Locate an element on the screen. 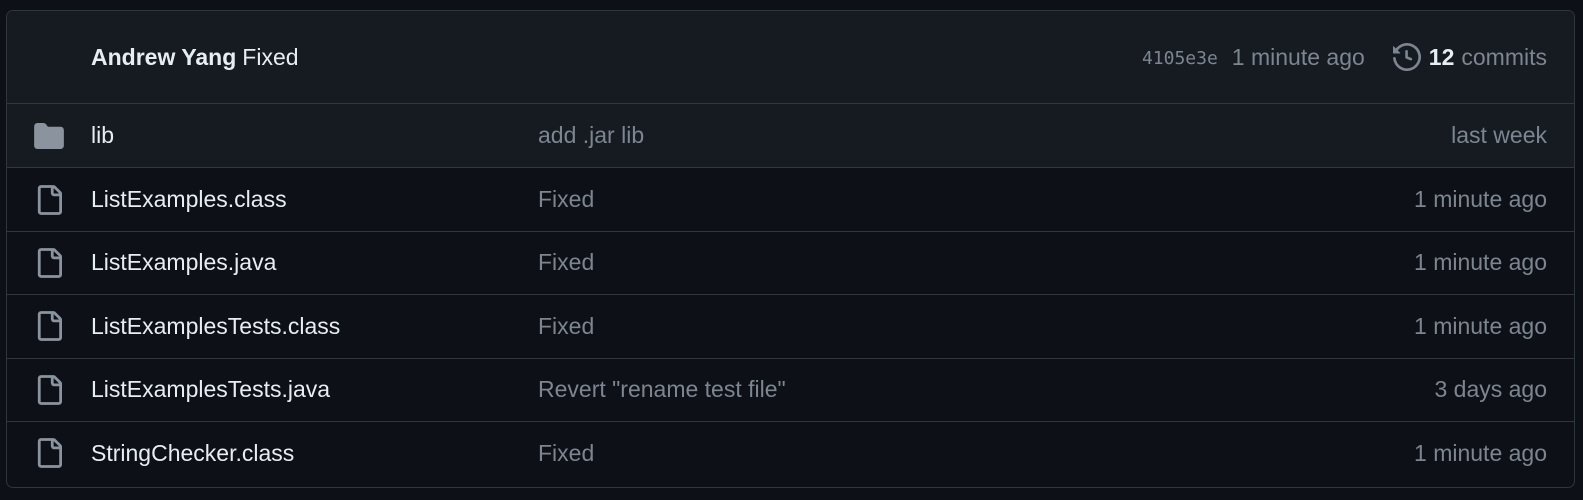  commit-time: 1 minute ago is located at coordinates (1298, 56).